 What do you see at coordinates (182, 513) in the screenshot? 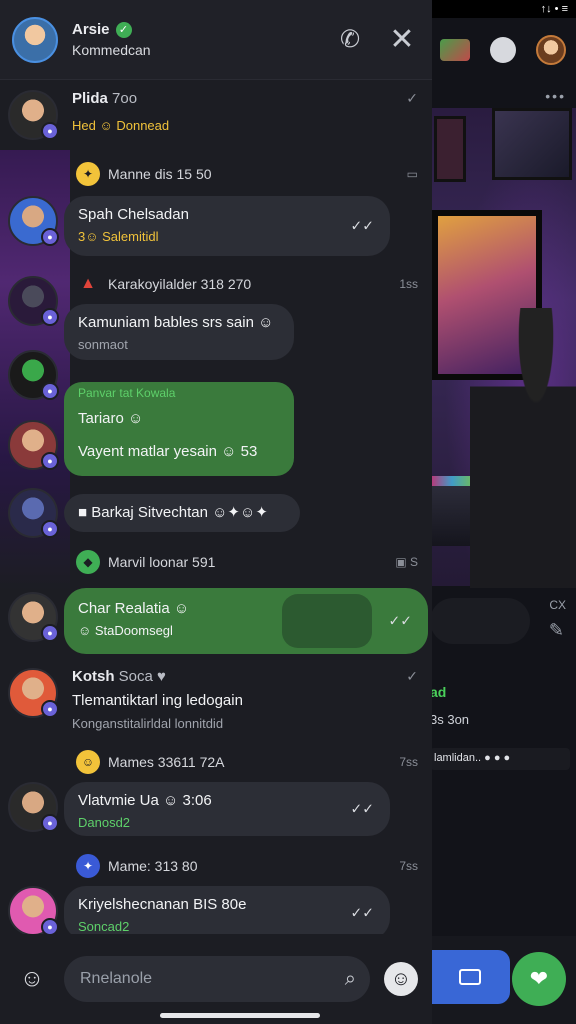
I see `message-bubble: ■ Barkaj Sitvechtan ☺✦☺✦` at bounding box center [182, 513].